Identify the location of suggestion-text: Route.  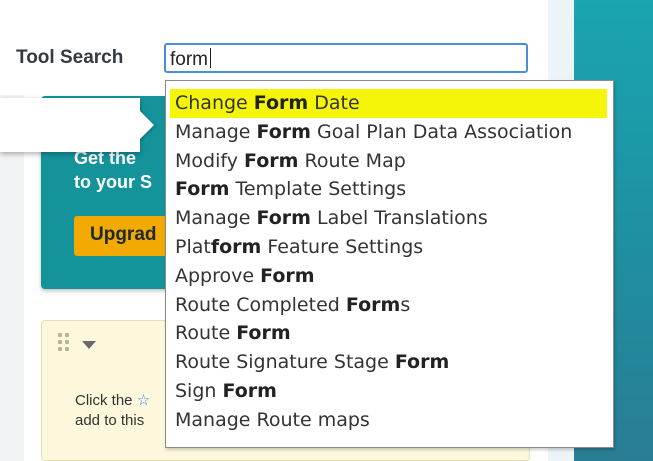
(206, 333).